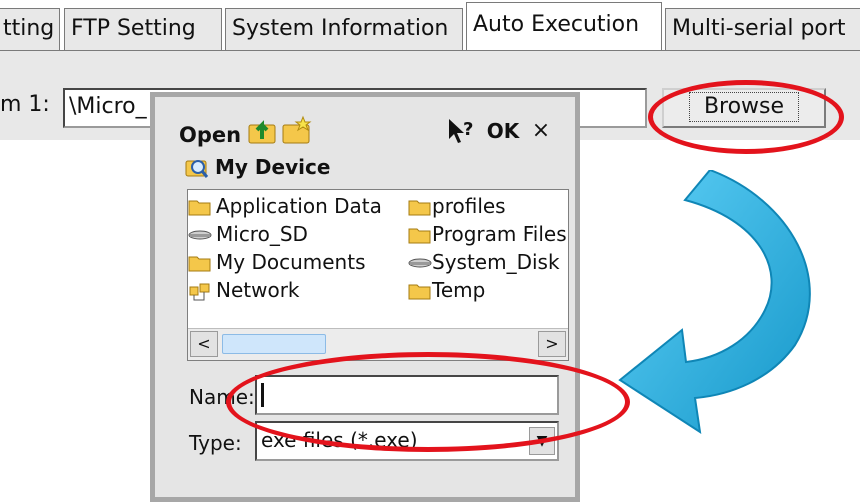 The width and height of the screenshot is (860, 502). Describe the element at coordinates (258, 290) in the screenshot. I see `file-item-label: Network` at that location.